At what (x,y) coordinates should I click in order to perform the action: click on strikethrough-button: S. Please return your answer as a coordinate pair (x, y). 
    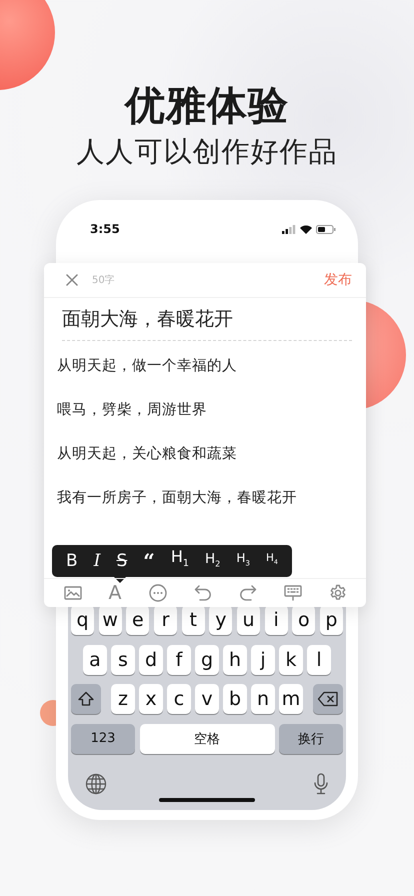
    Looking at the image, I should click on (122, 561).